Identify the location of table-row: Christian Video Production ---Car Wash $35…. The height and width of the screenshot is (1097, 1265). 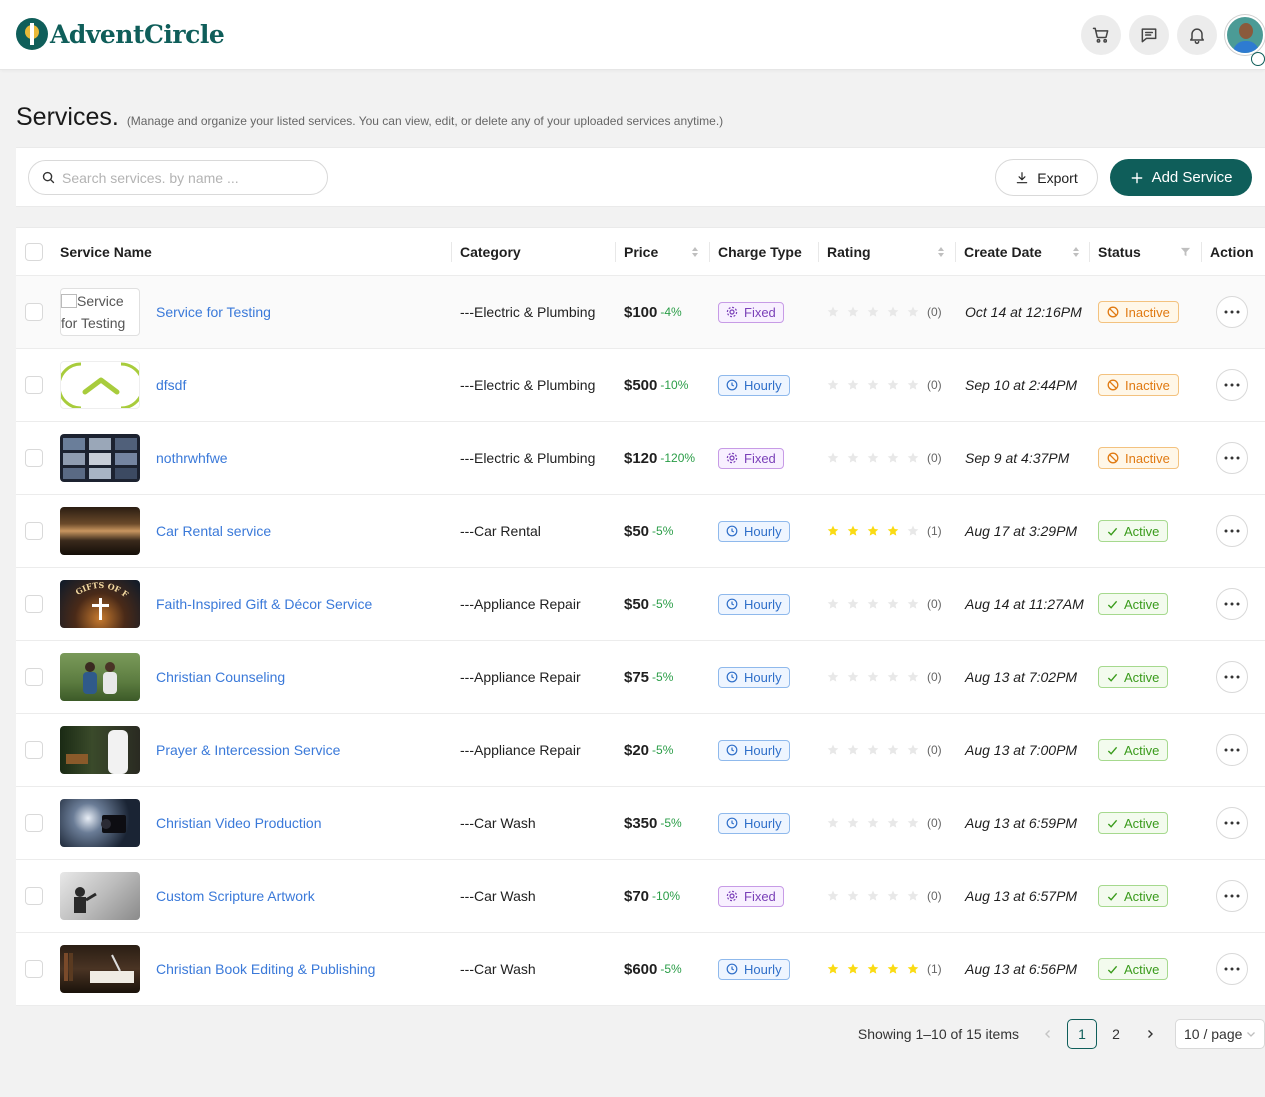
(640, 823).